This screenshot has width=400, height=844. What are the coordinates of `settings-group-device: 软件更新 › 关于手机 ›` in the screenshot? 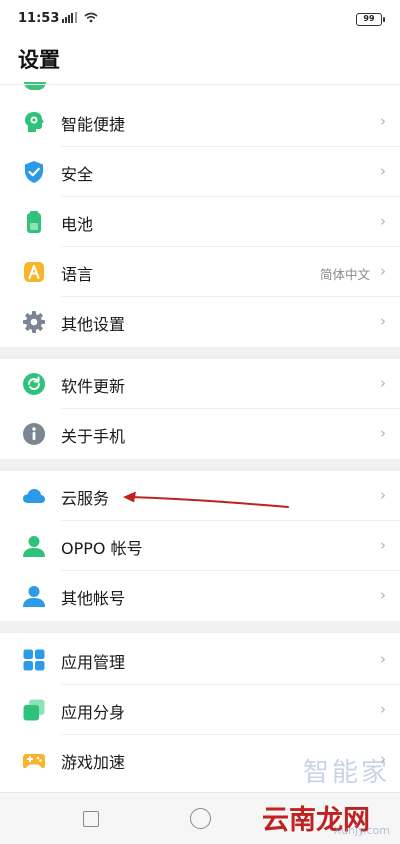 It's located at (200, 409).